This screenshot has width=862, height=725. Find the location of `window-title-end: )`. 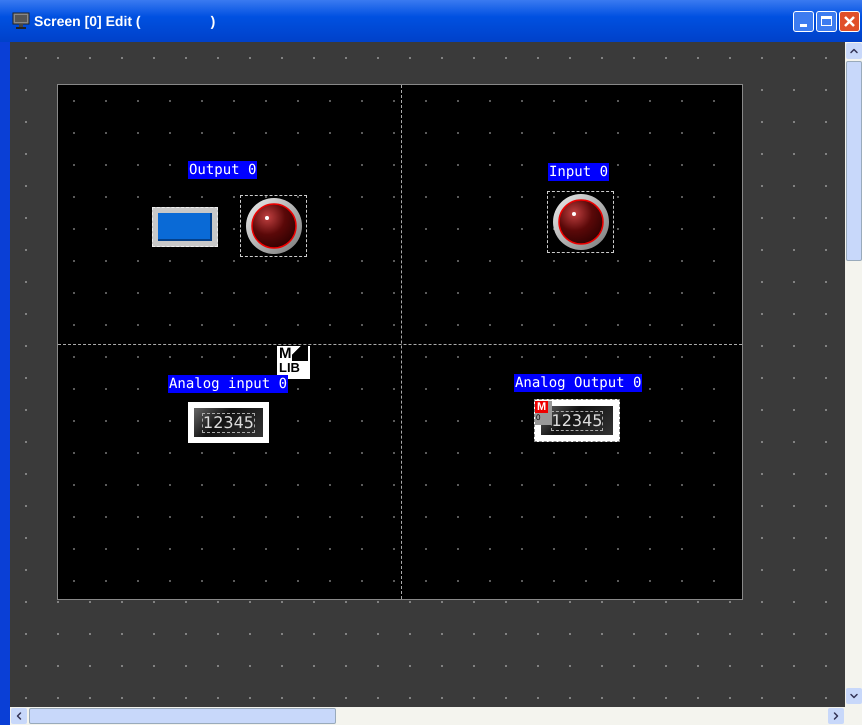

window-title-end: ) is located at coordinates (213, 21).